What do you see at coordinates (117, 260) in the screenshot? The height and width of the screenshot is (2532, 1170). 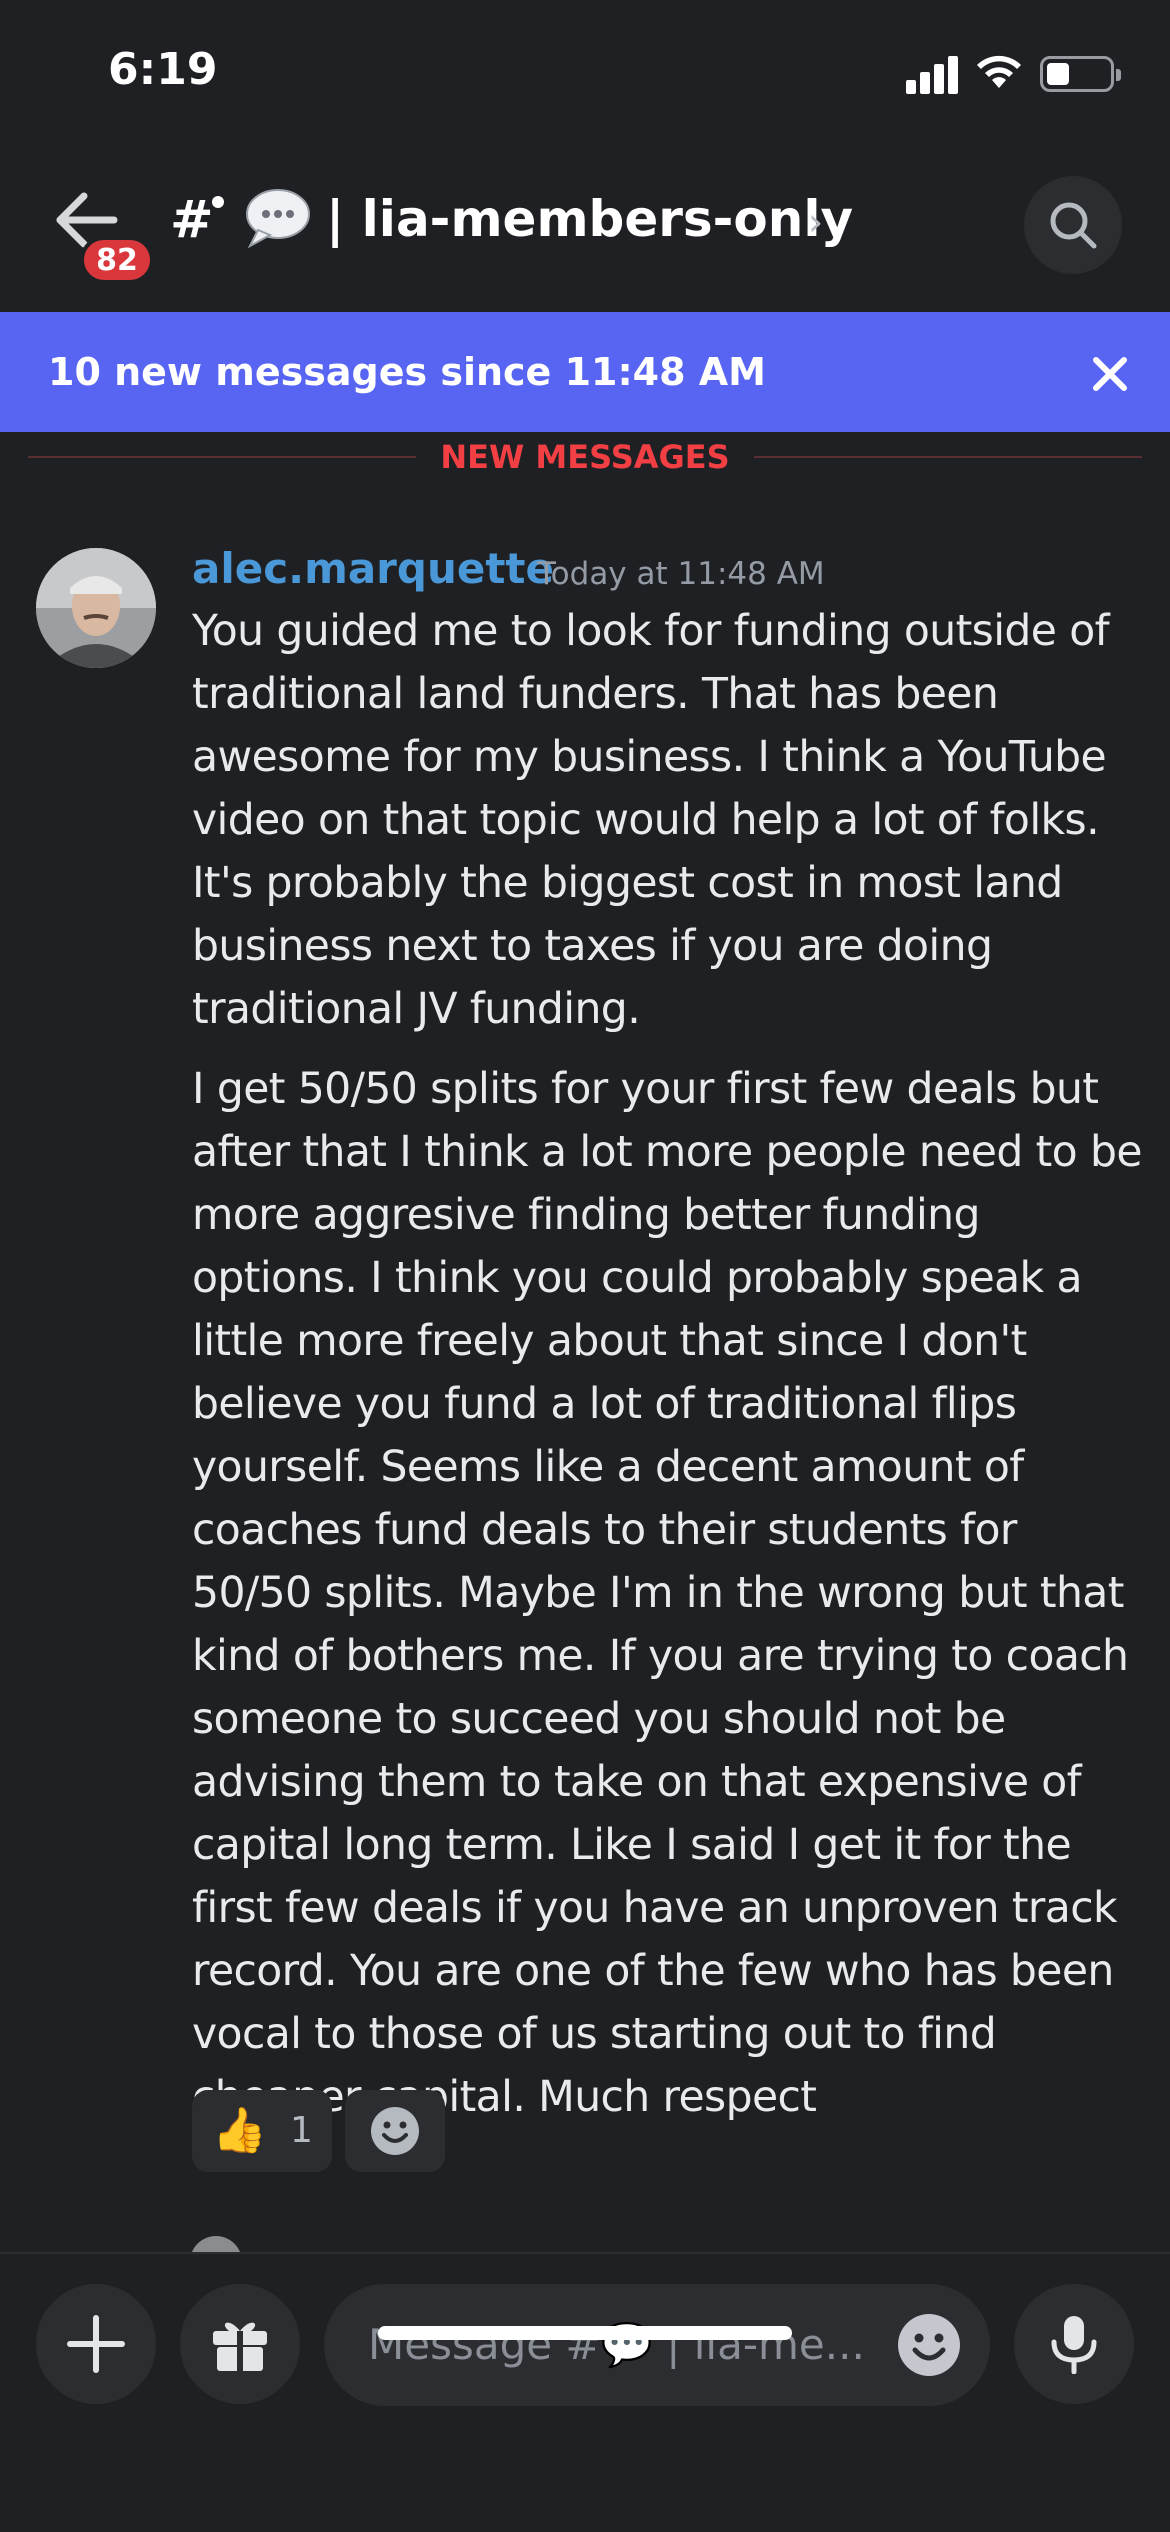 I see `unread-badge: 82` at bounding box center [117, 260].